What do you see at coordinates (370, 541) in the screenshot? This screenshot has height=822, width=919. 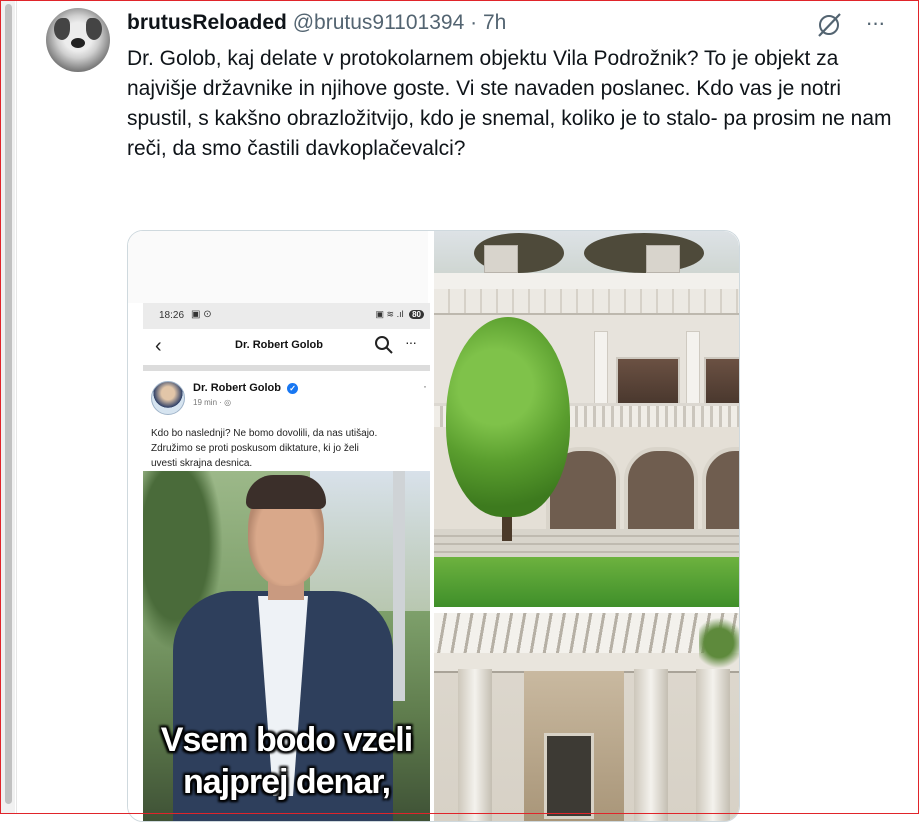 I see `video-background-sky` at bounding box center [370, 541].